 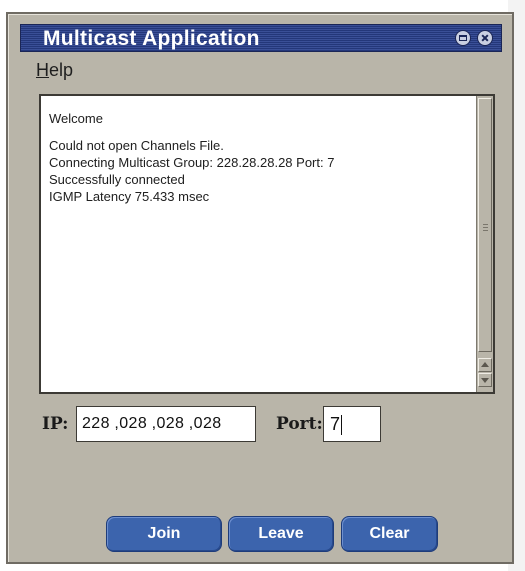 I want to click on log-line: Successfully connected, so click(x=117, y=179).